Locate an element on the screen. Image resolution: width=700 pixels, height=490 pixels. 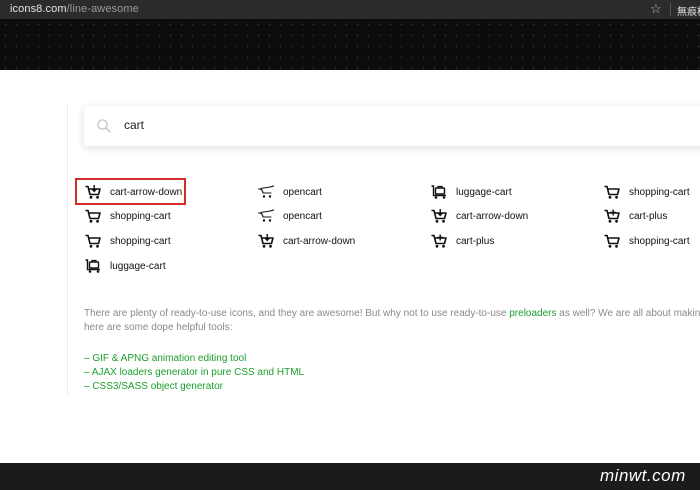
bookmark-star-icon: ☆ is located at coordinates (656, 9).